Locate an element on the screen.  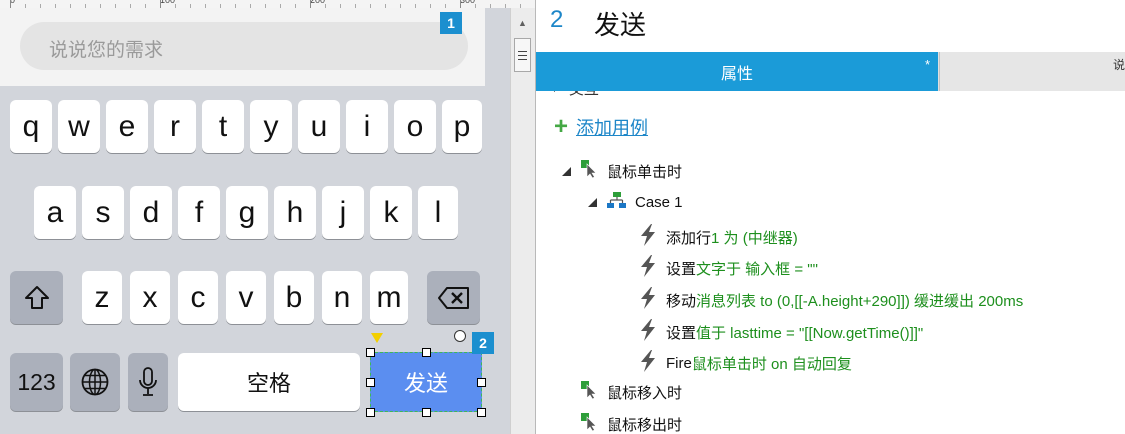
vertical-scrollbar: ▲ is located at coordinates (522, 221).